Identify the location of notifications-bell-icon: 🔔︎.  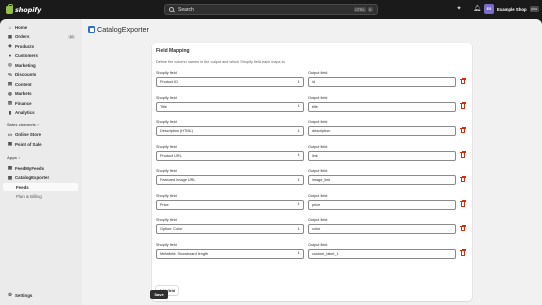
(477, 9).